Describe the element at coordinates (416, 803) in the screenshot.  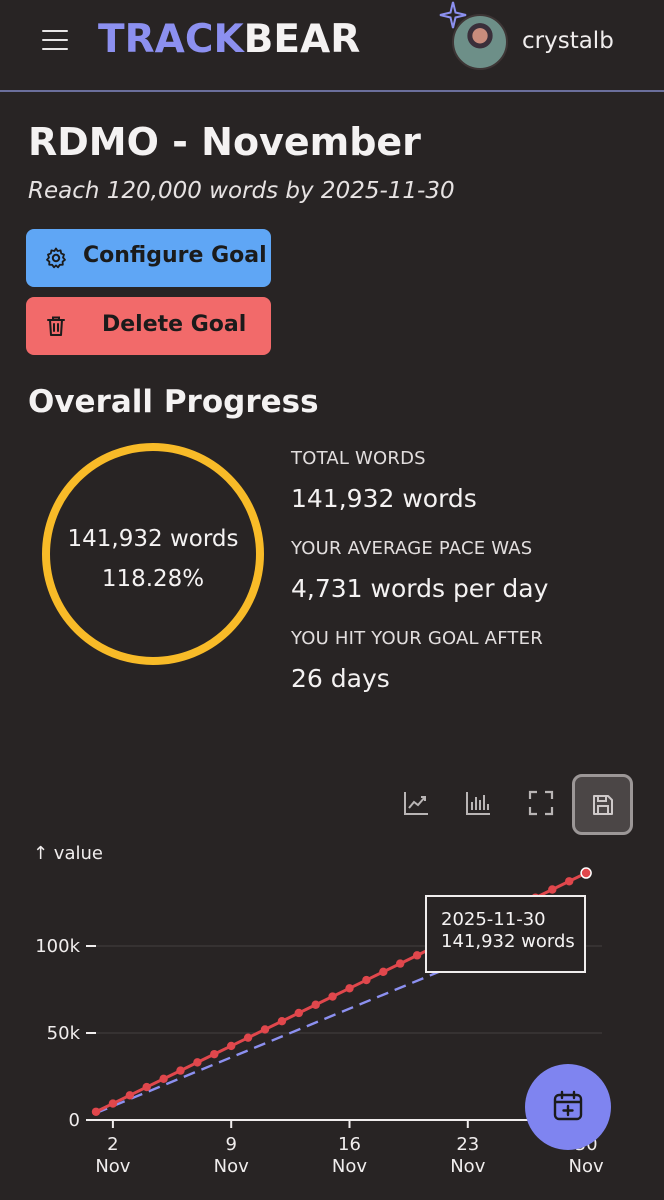
I see `line-chart-icon` at that location.